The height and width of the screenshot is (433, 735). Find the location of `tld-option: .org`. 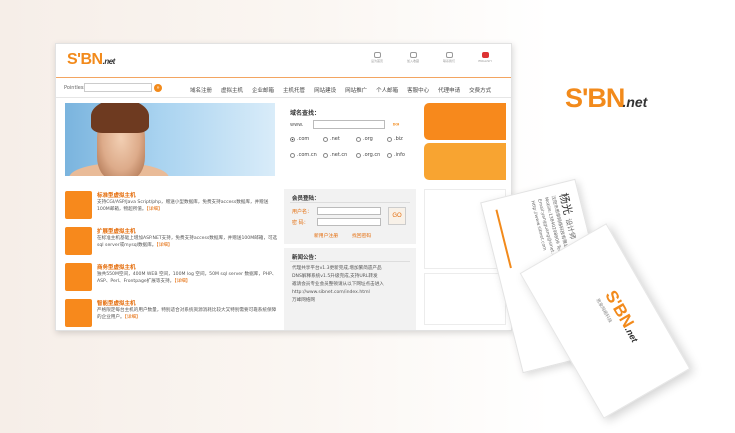

tld-option: .org is located at coordinates (364, 139).